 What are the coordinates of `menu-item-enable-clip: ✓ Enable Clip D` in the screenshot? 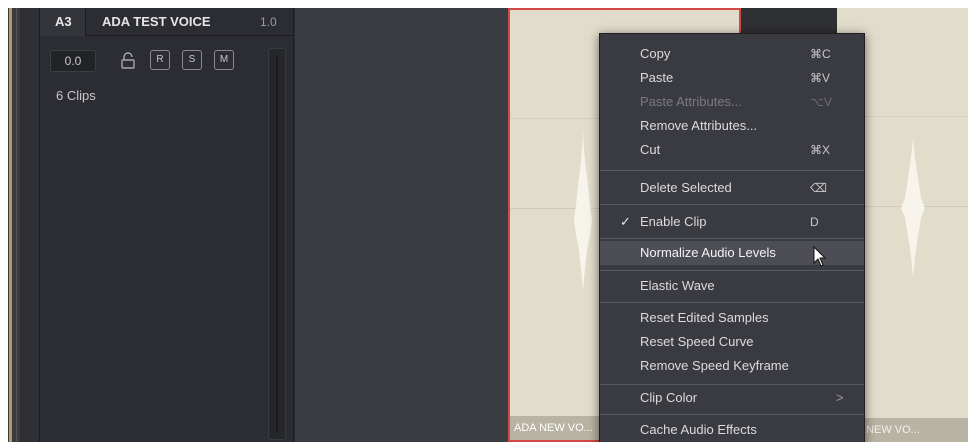 It's located at (732, 222).